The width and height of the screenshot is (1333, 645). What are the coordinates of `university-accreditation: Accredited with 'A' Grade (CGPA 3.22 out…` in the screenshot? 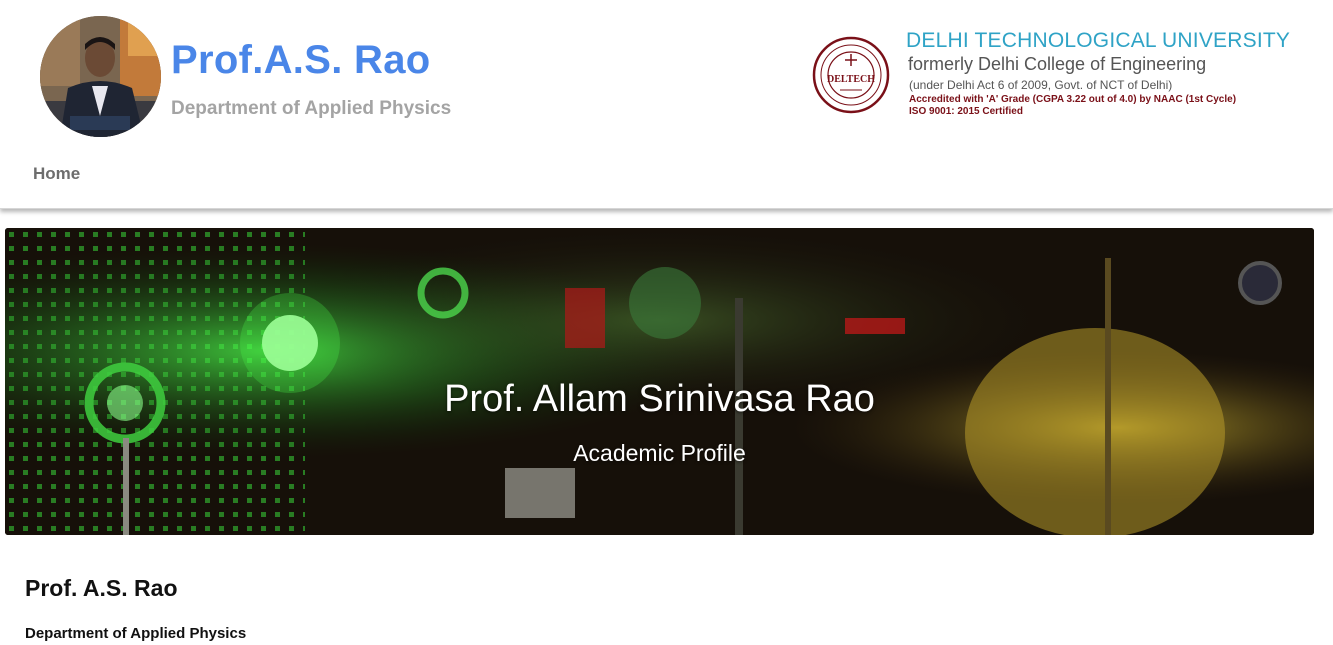 It's located at (1073, 99).